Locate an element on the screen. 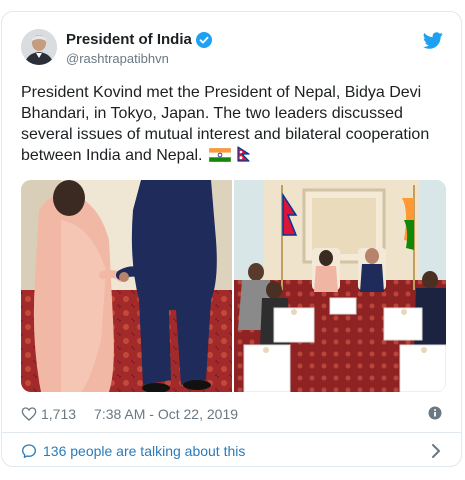 This screenshot has height=480, width=465. author-name-line: President of India is located at coordinates (139, 39).